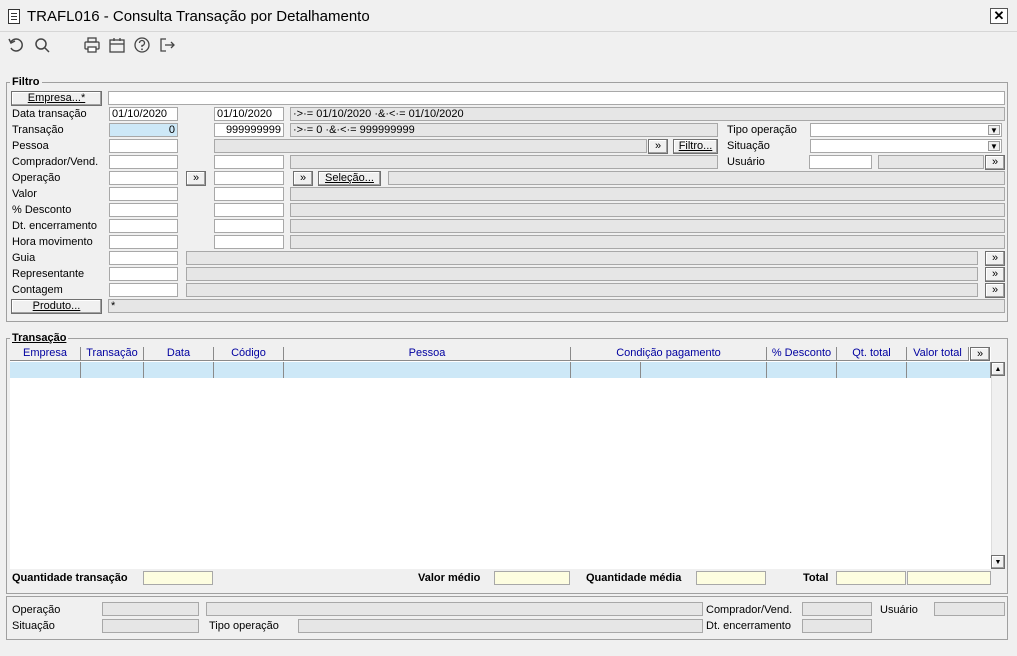 This screenshot has height=656, width=1017. Describe the element at coordinates (42, 45) in the screenshot. I see `search-icon` at that location.